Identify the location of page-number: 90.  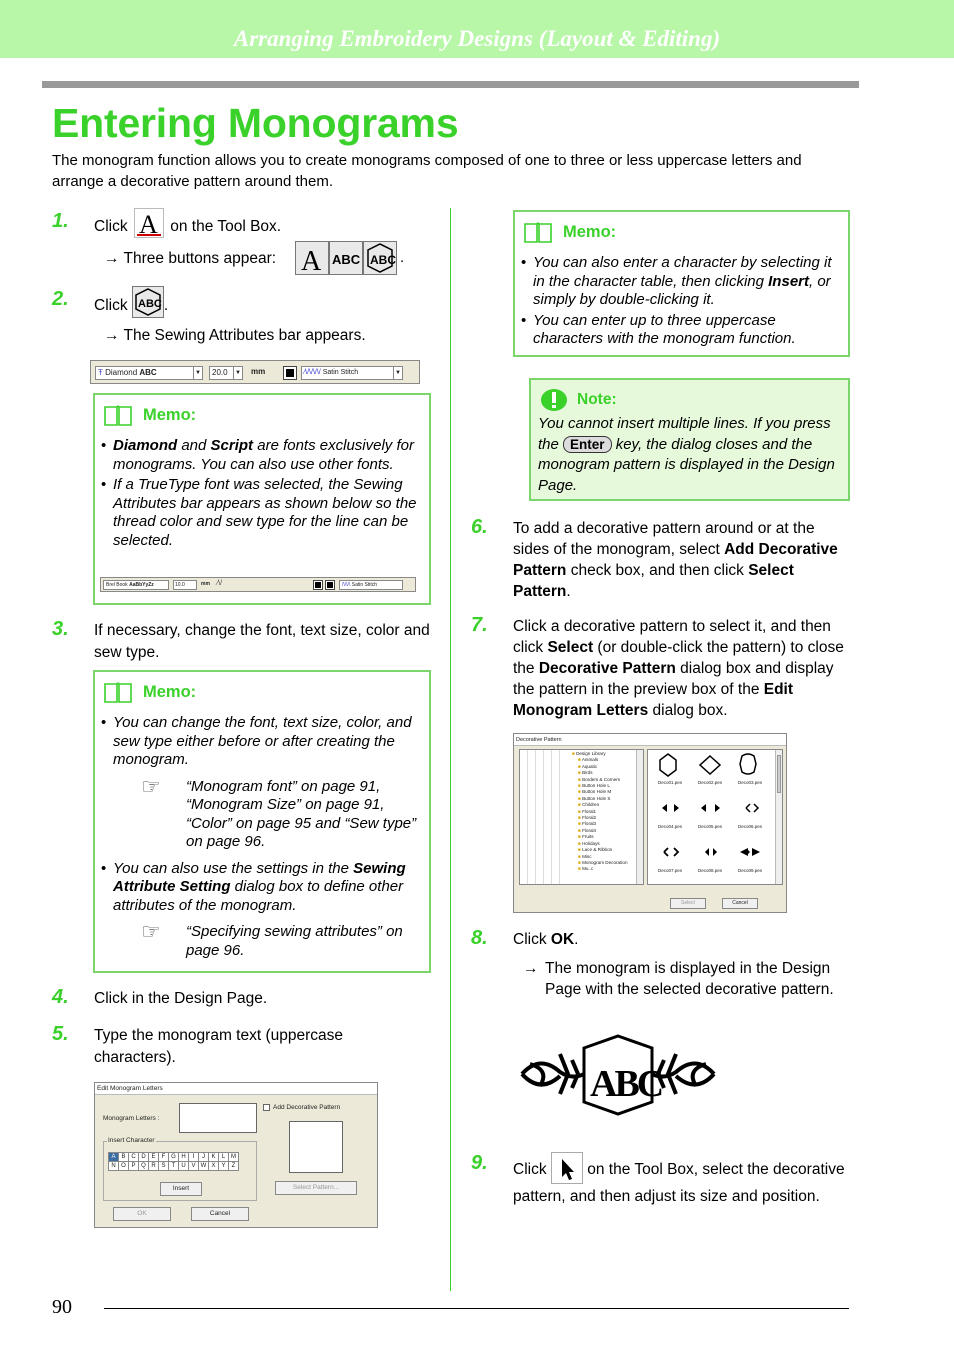
(62, 1307).